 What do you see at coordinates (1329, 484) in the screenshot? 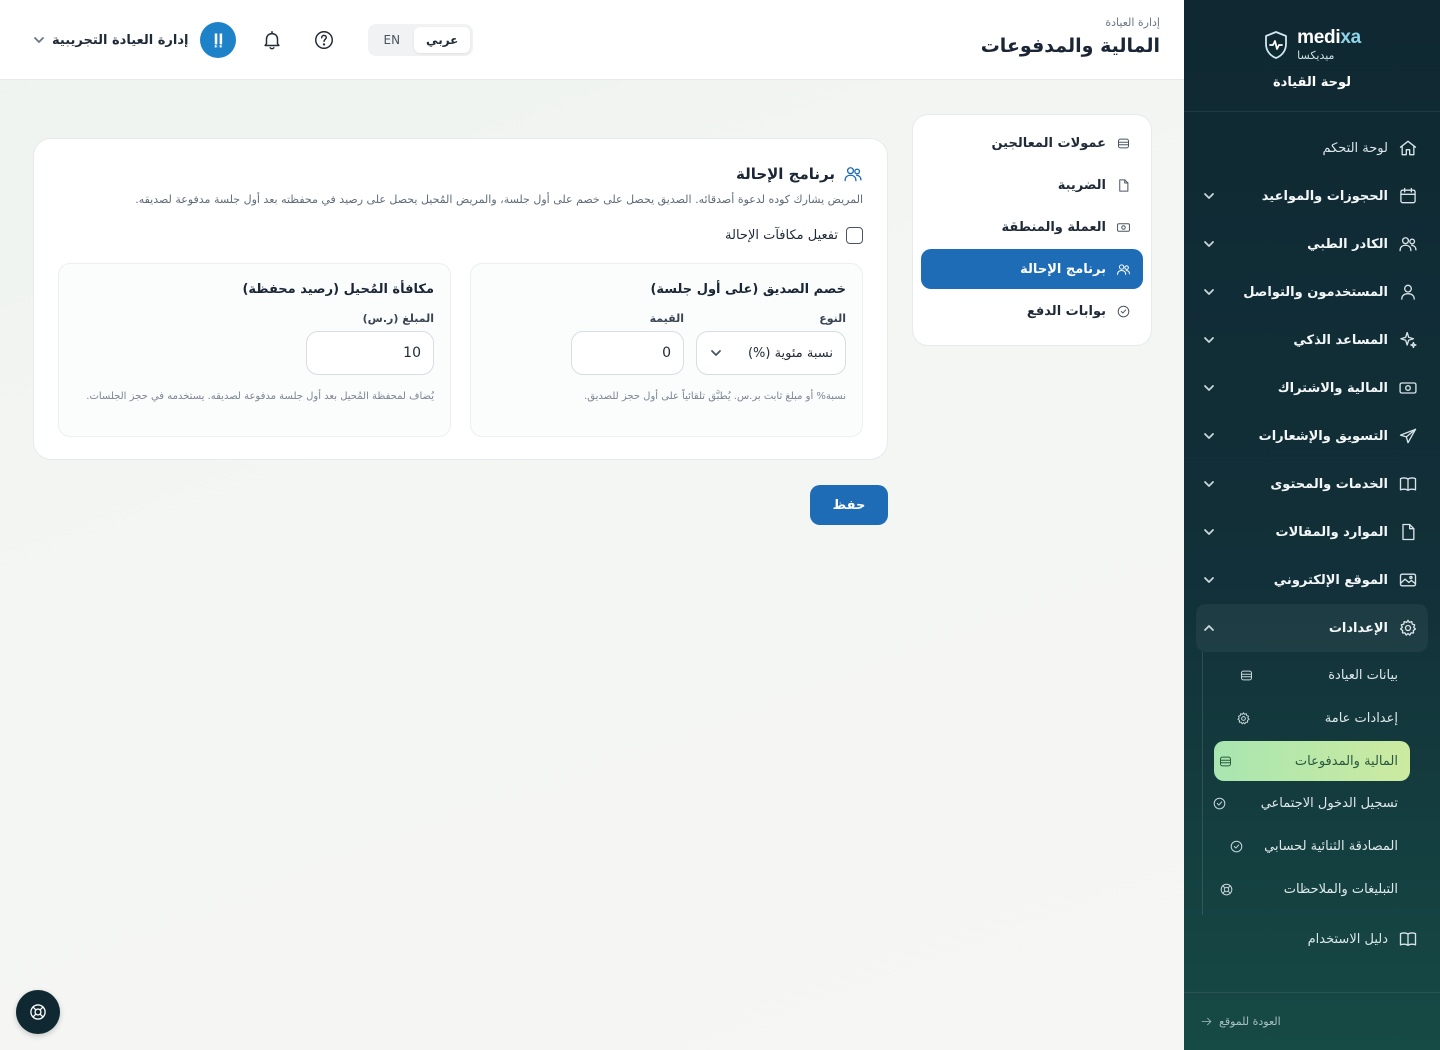
I see `sidebar-item-label: الخدمات والمحتوى` at bounding box center [1329, 484].